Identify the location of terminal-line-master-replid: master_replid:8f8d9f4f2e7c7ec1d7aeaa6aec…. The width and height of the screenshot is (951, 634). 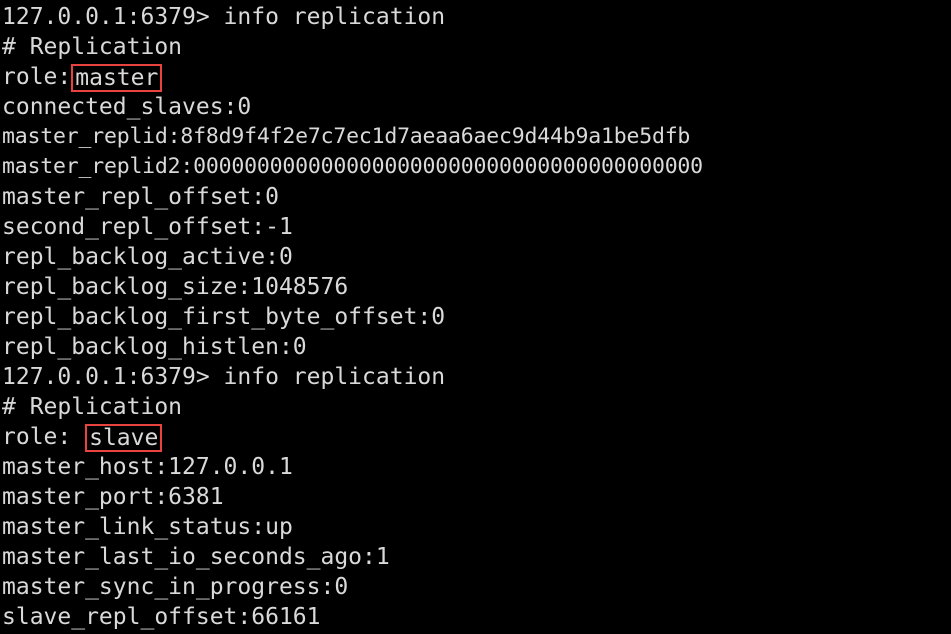
(346, 136).